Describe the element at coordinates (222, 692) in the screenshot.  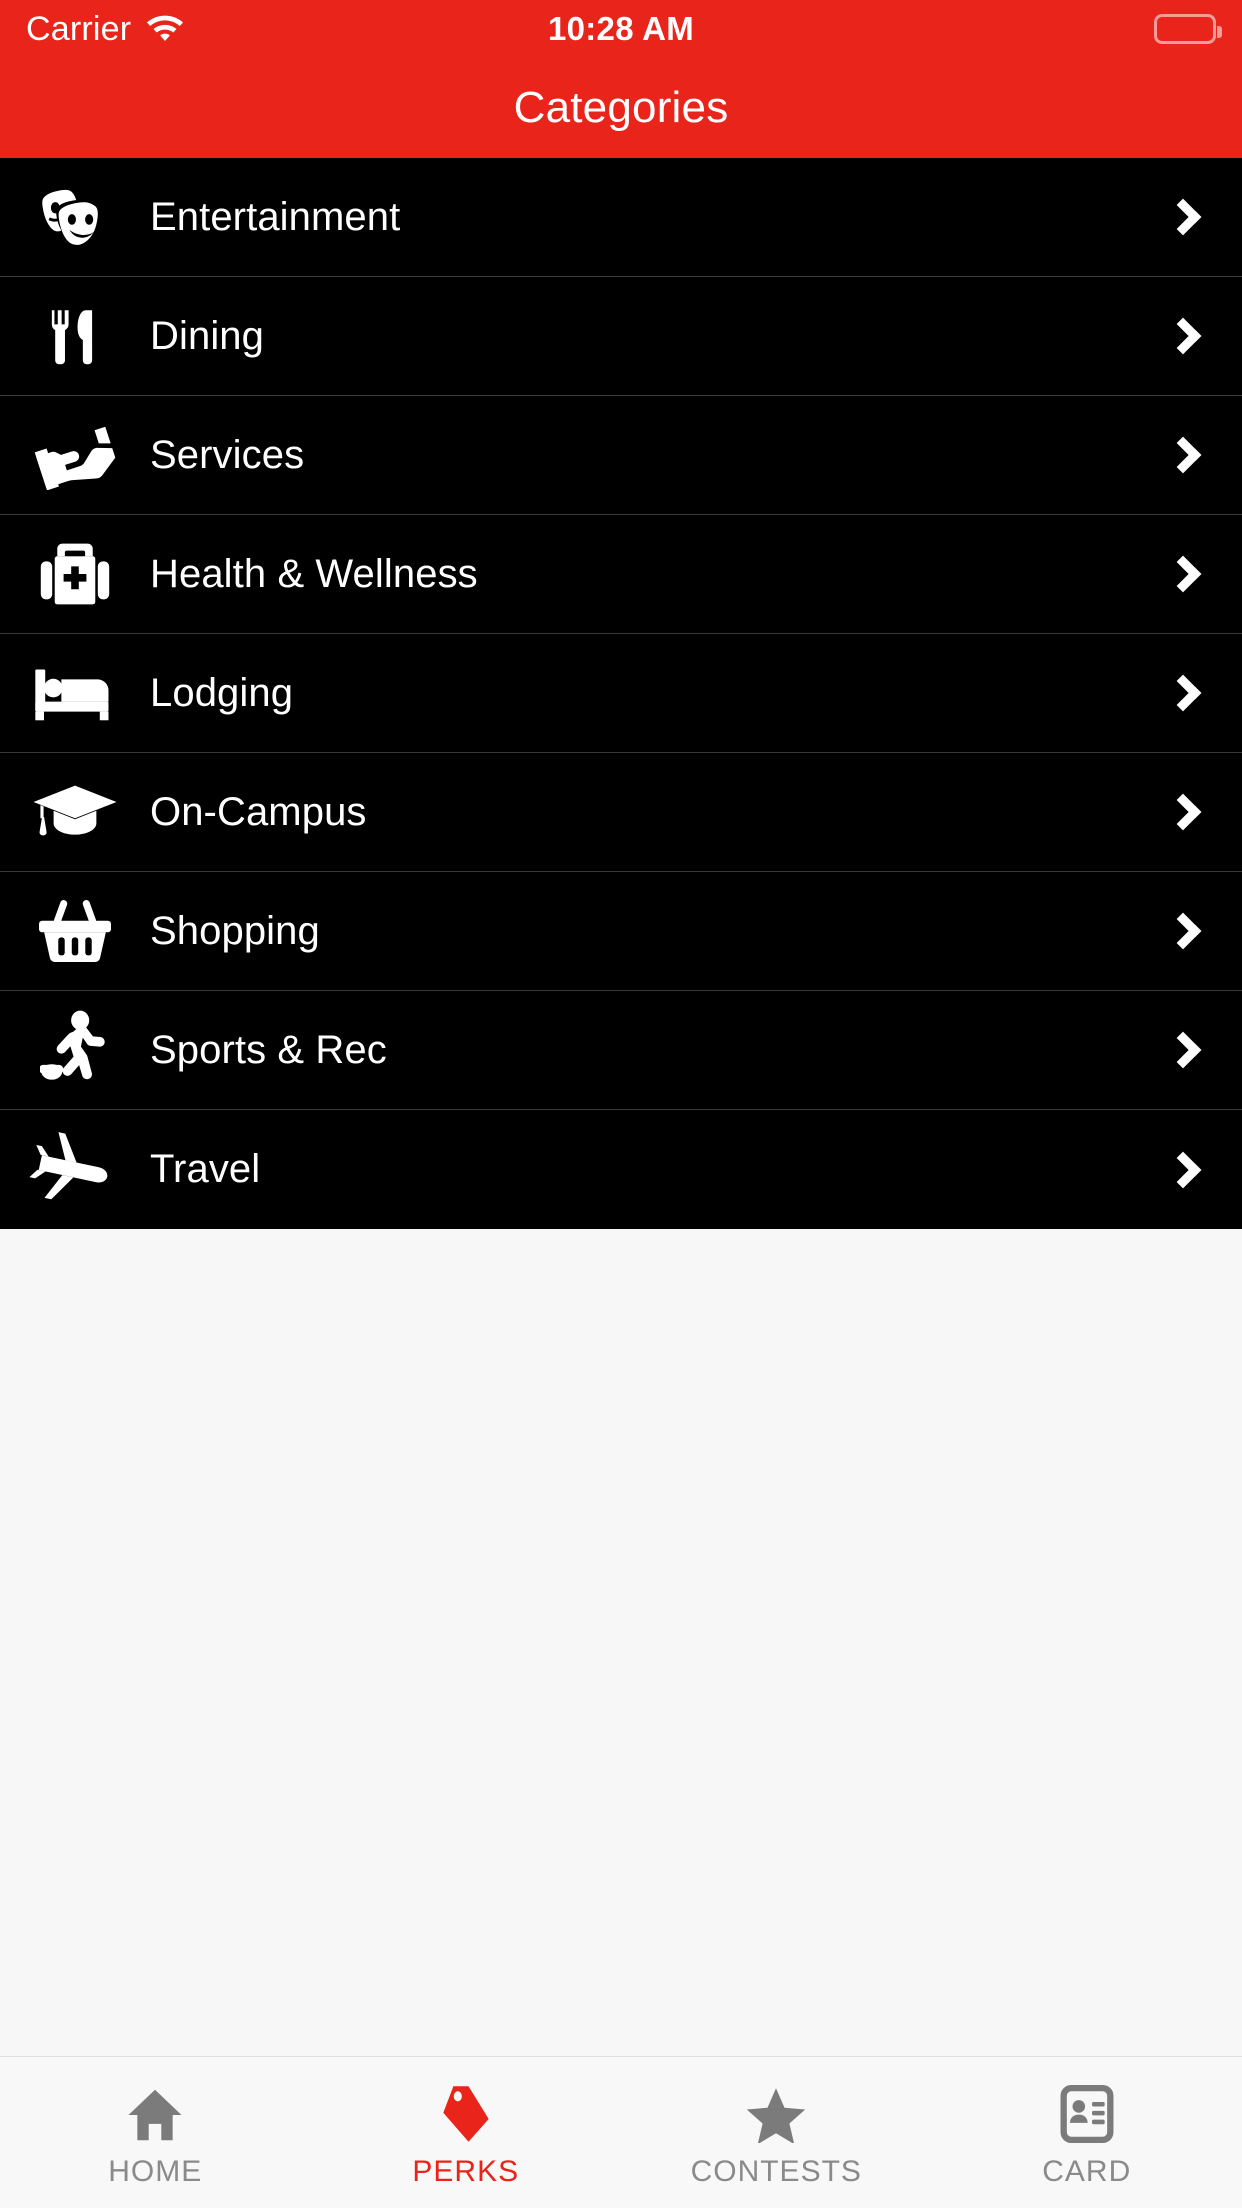
I see `list-item-label: Lodging` at that location.